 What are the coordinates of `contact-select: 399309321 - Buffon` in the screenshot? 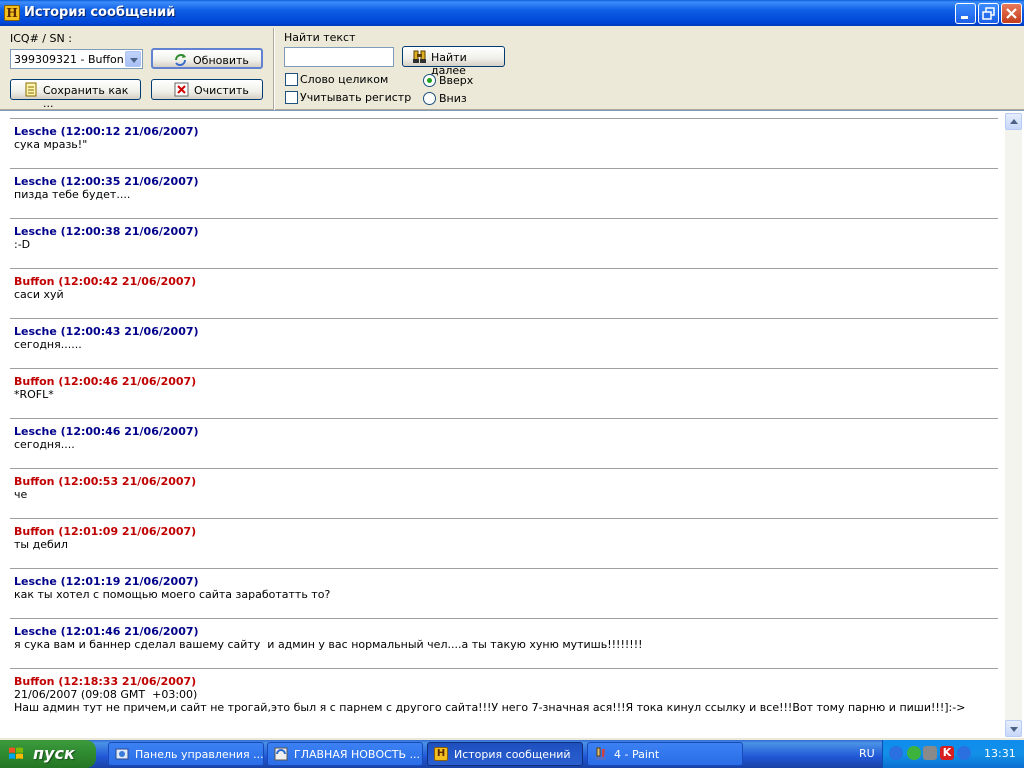 It's located at (76, 59).